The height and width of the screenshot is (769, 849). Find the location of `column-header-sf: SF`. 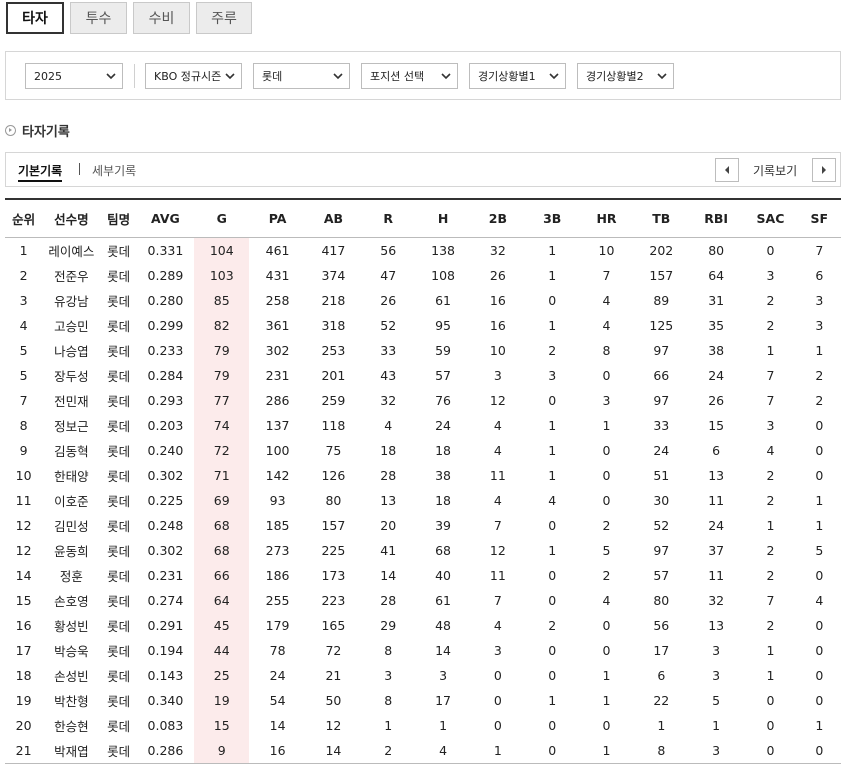

column-header-sf: SF is located at coordinates (819, 218).